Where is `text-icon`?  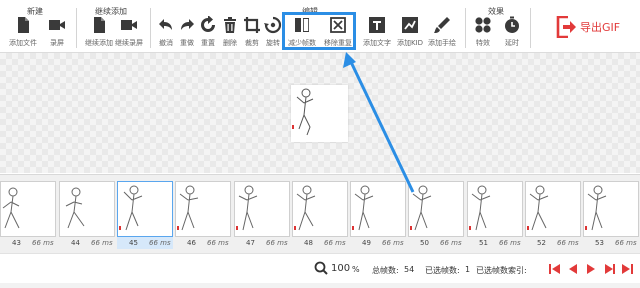
text-icon is located at coordinates (377, 25).